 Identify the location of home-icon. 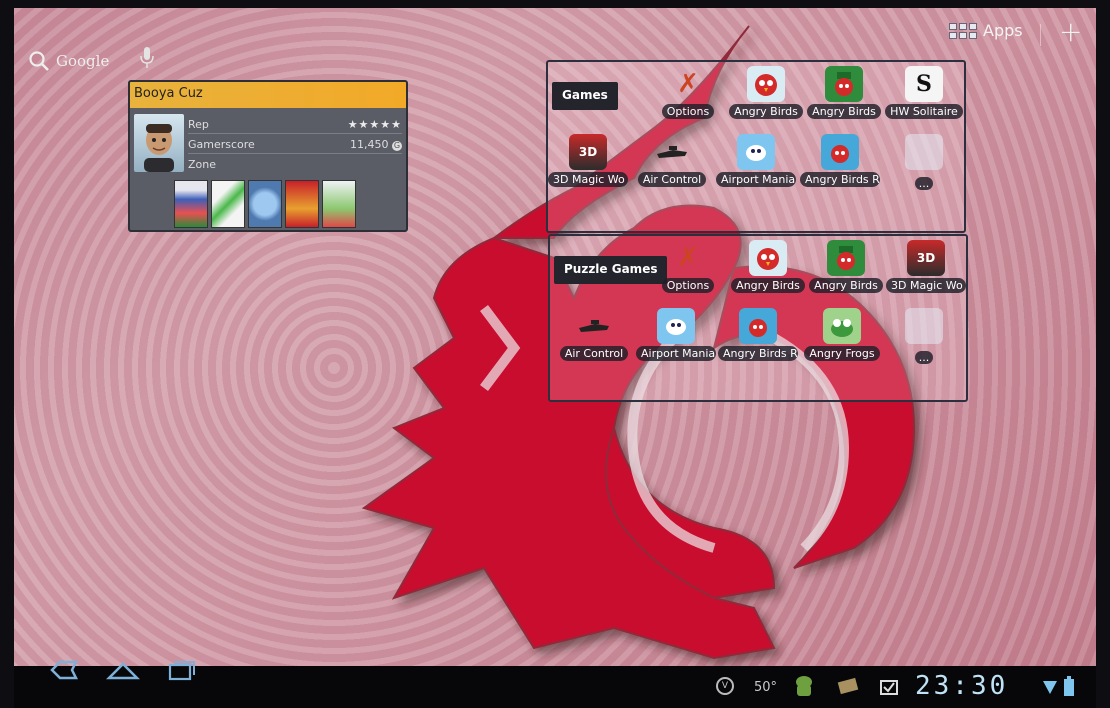
(123, 671).